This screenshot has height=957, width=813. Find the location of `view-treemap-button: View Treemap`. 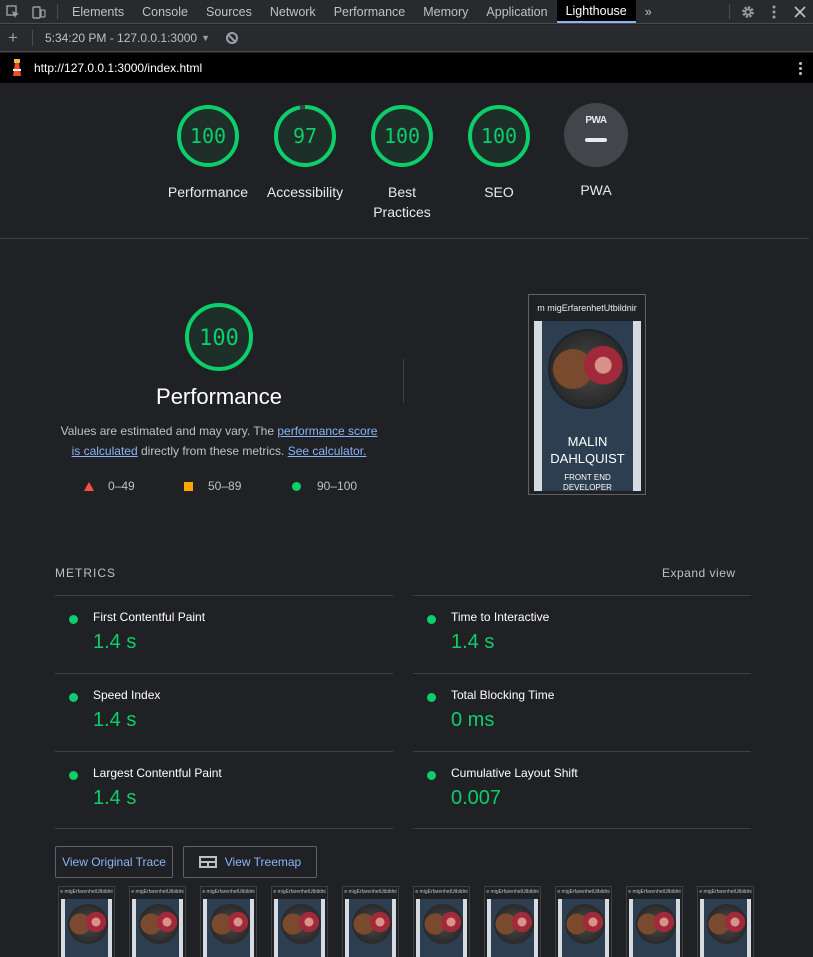

view-treemap-button: View Treemap is located at coordinates (250, 862).